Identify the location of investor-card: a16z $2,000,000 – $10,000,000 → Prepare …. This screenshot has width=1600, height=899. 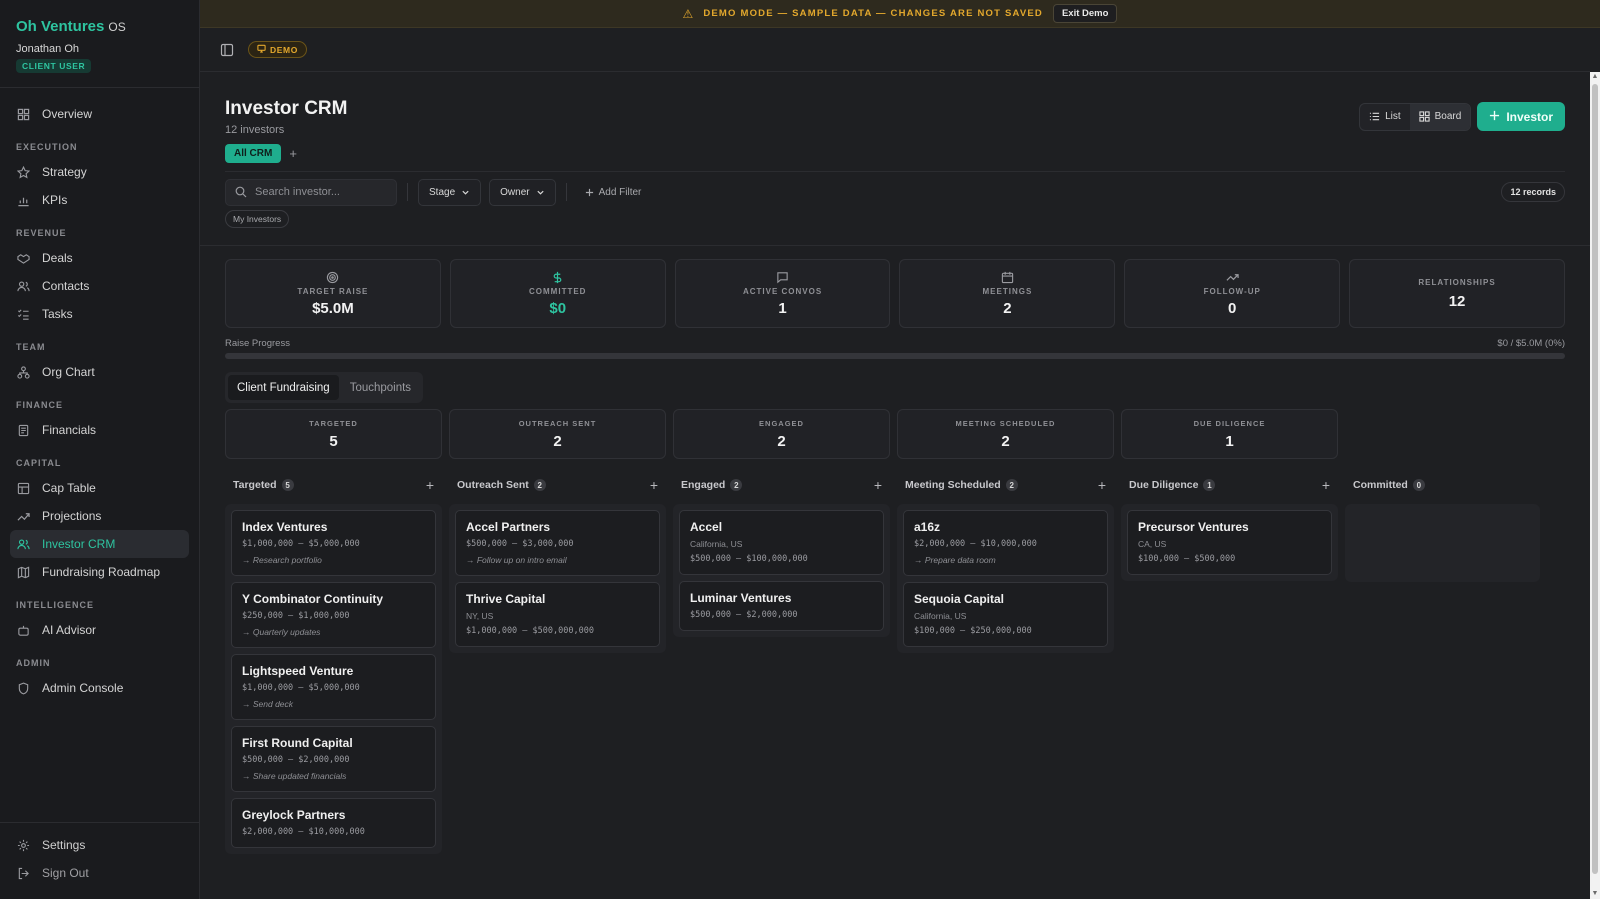
(1005, 543).